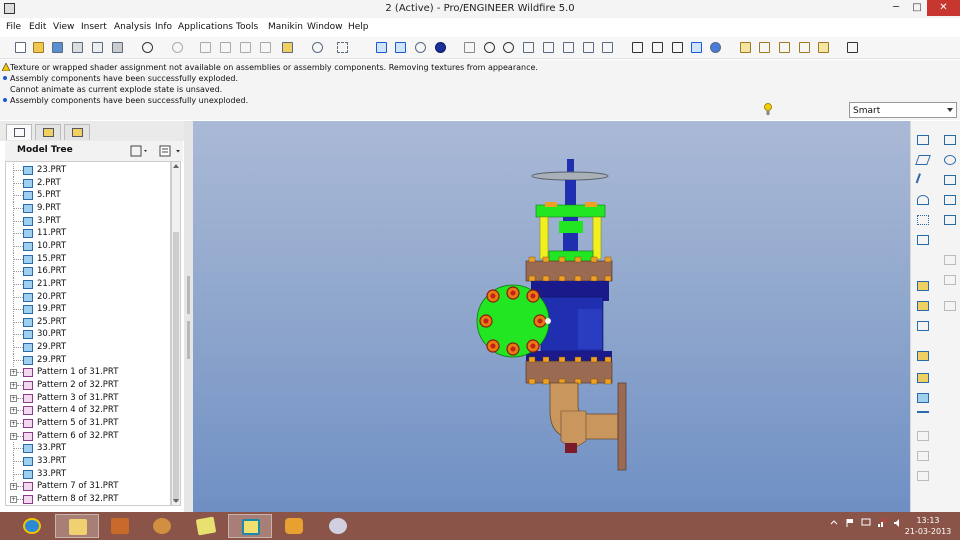  Describe the element at coordinates (923, 140) in the screenshot. I see `datum-plane-icon` at that location.